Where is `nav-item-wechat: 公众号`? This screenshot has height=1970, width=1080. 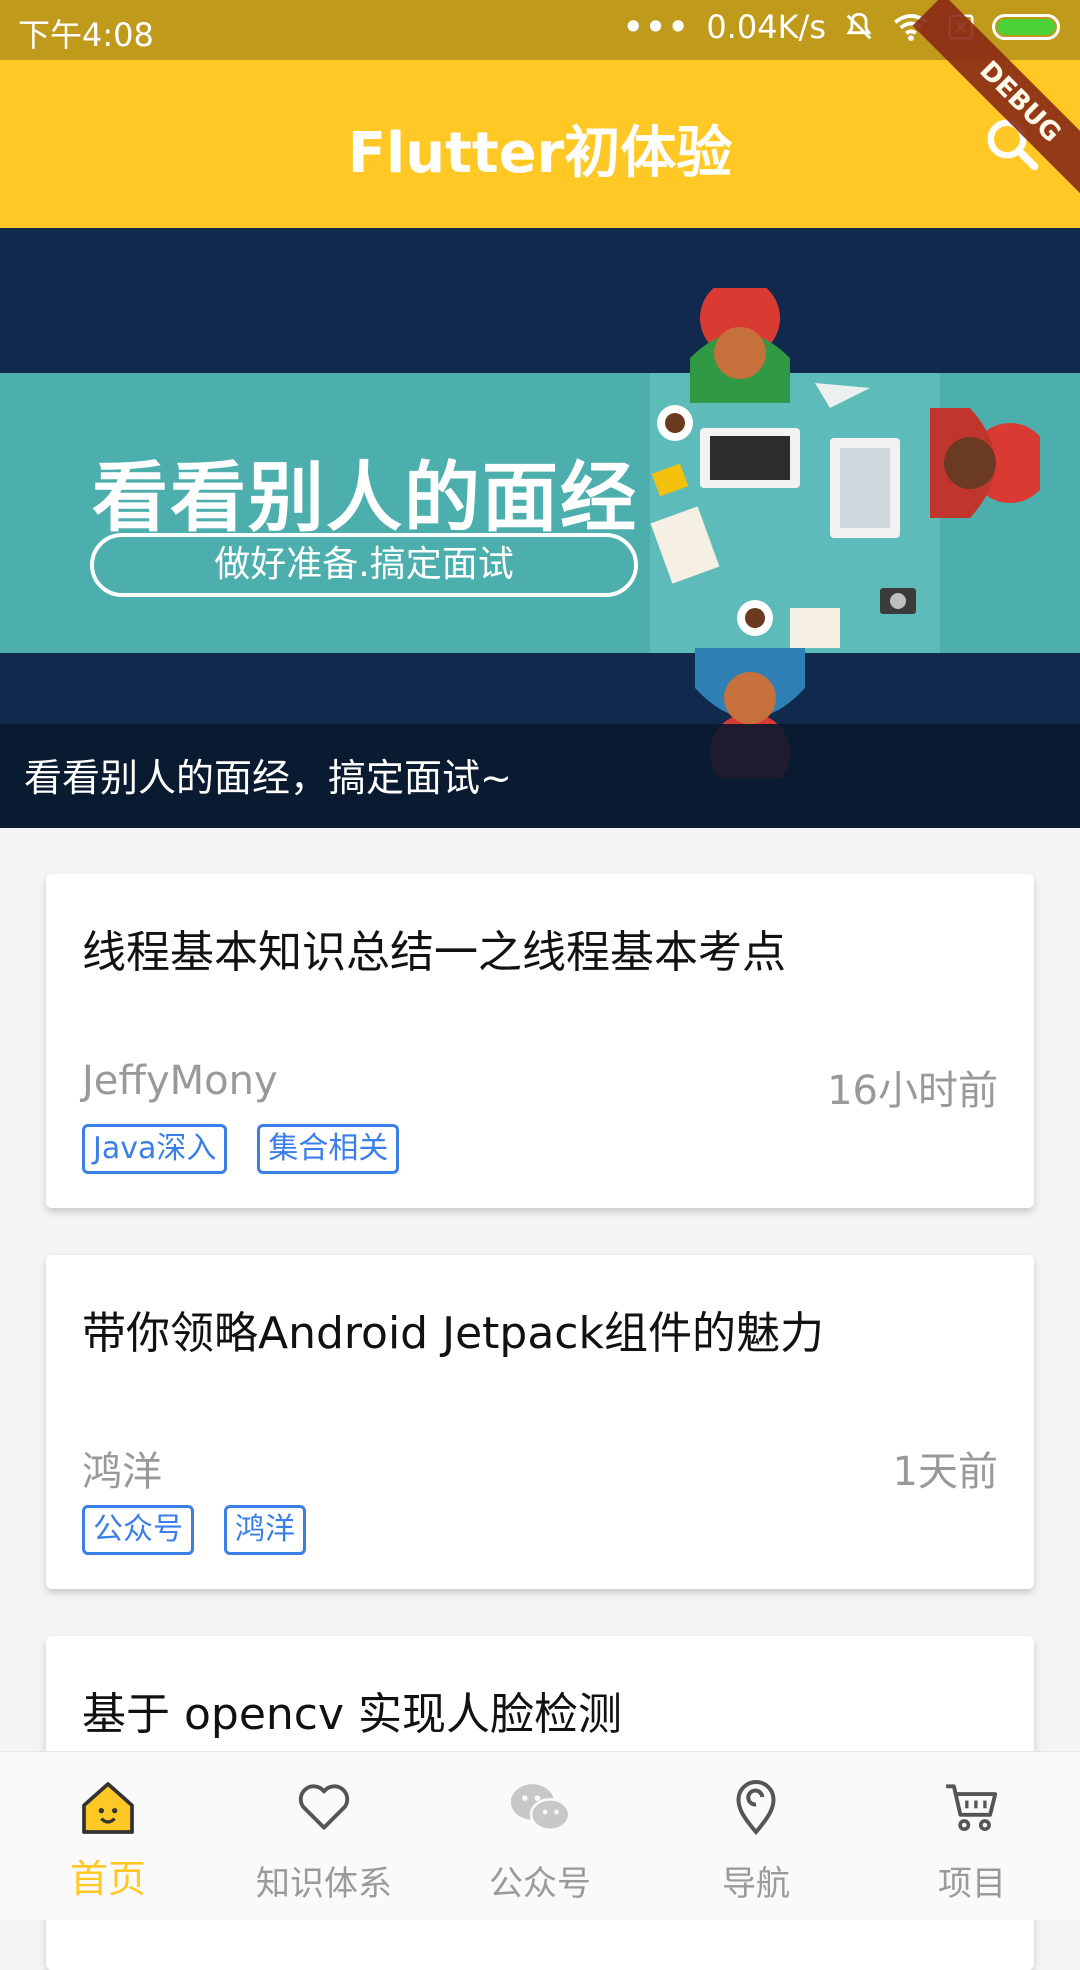 nav-item-wechat: 公众号 is located at coordinates (540, 1836).